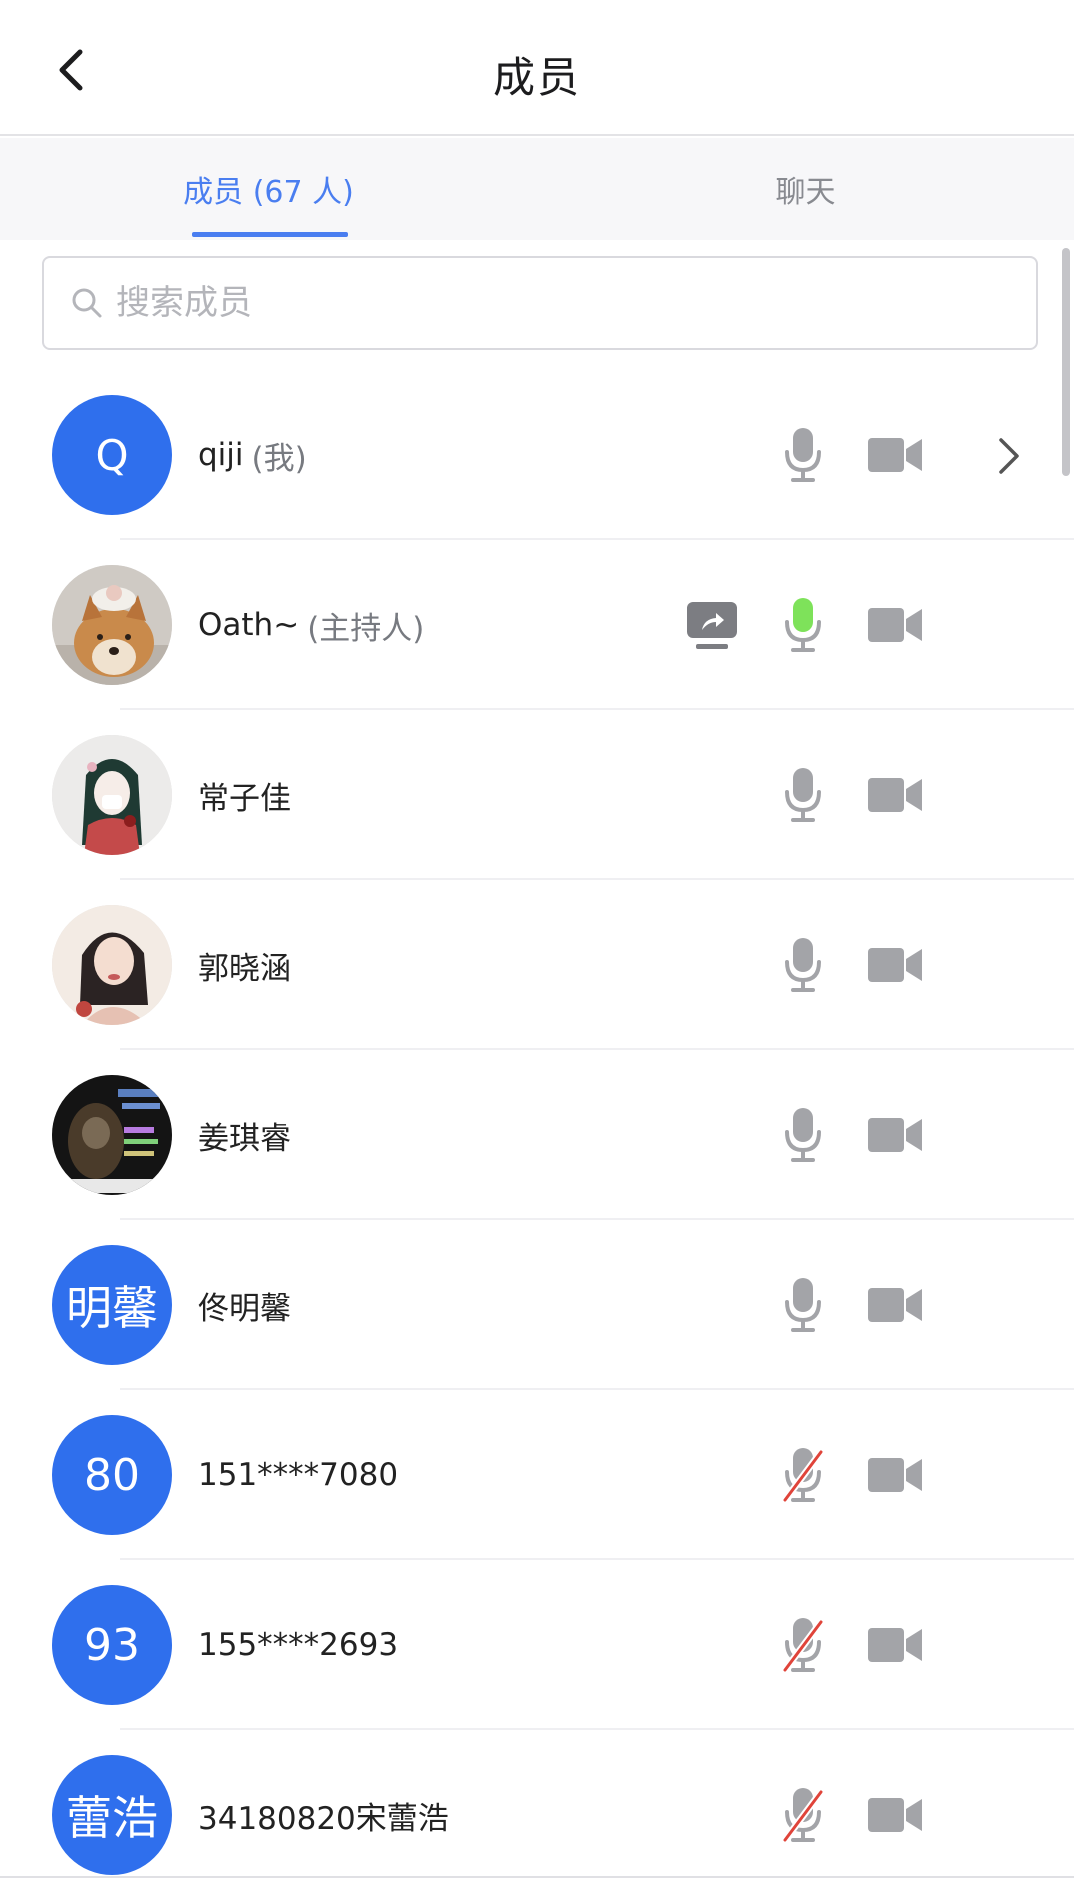  I want to click on tab-chat: 聊天, so click(805, 189).